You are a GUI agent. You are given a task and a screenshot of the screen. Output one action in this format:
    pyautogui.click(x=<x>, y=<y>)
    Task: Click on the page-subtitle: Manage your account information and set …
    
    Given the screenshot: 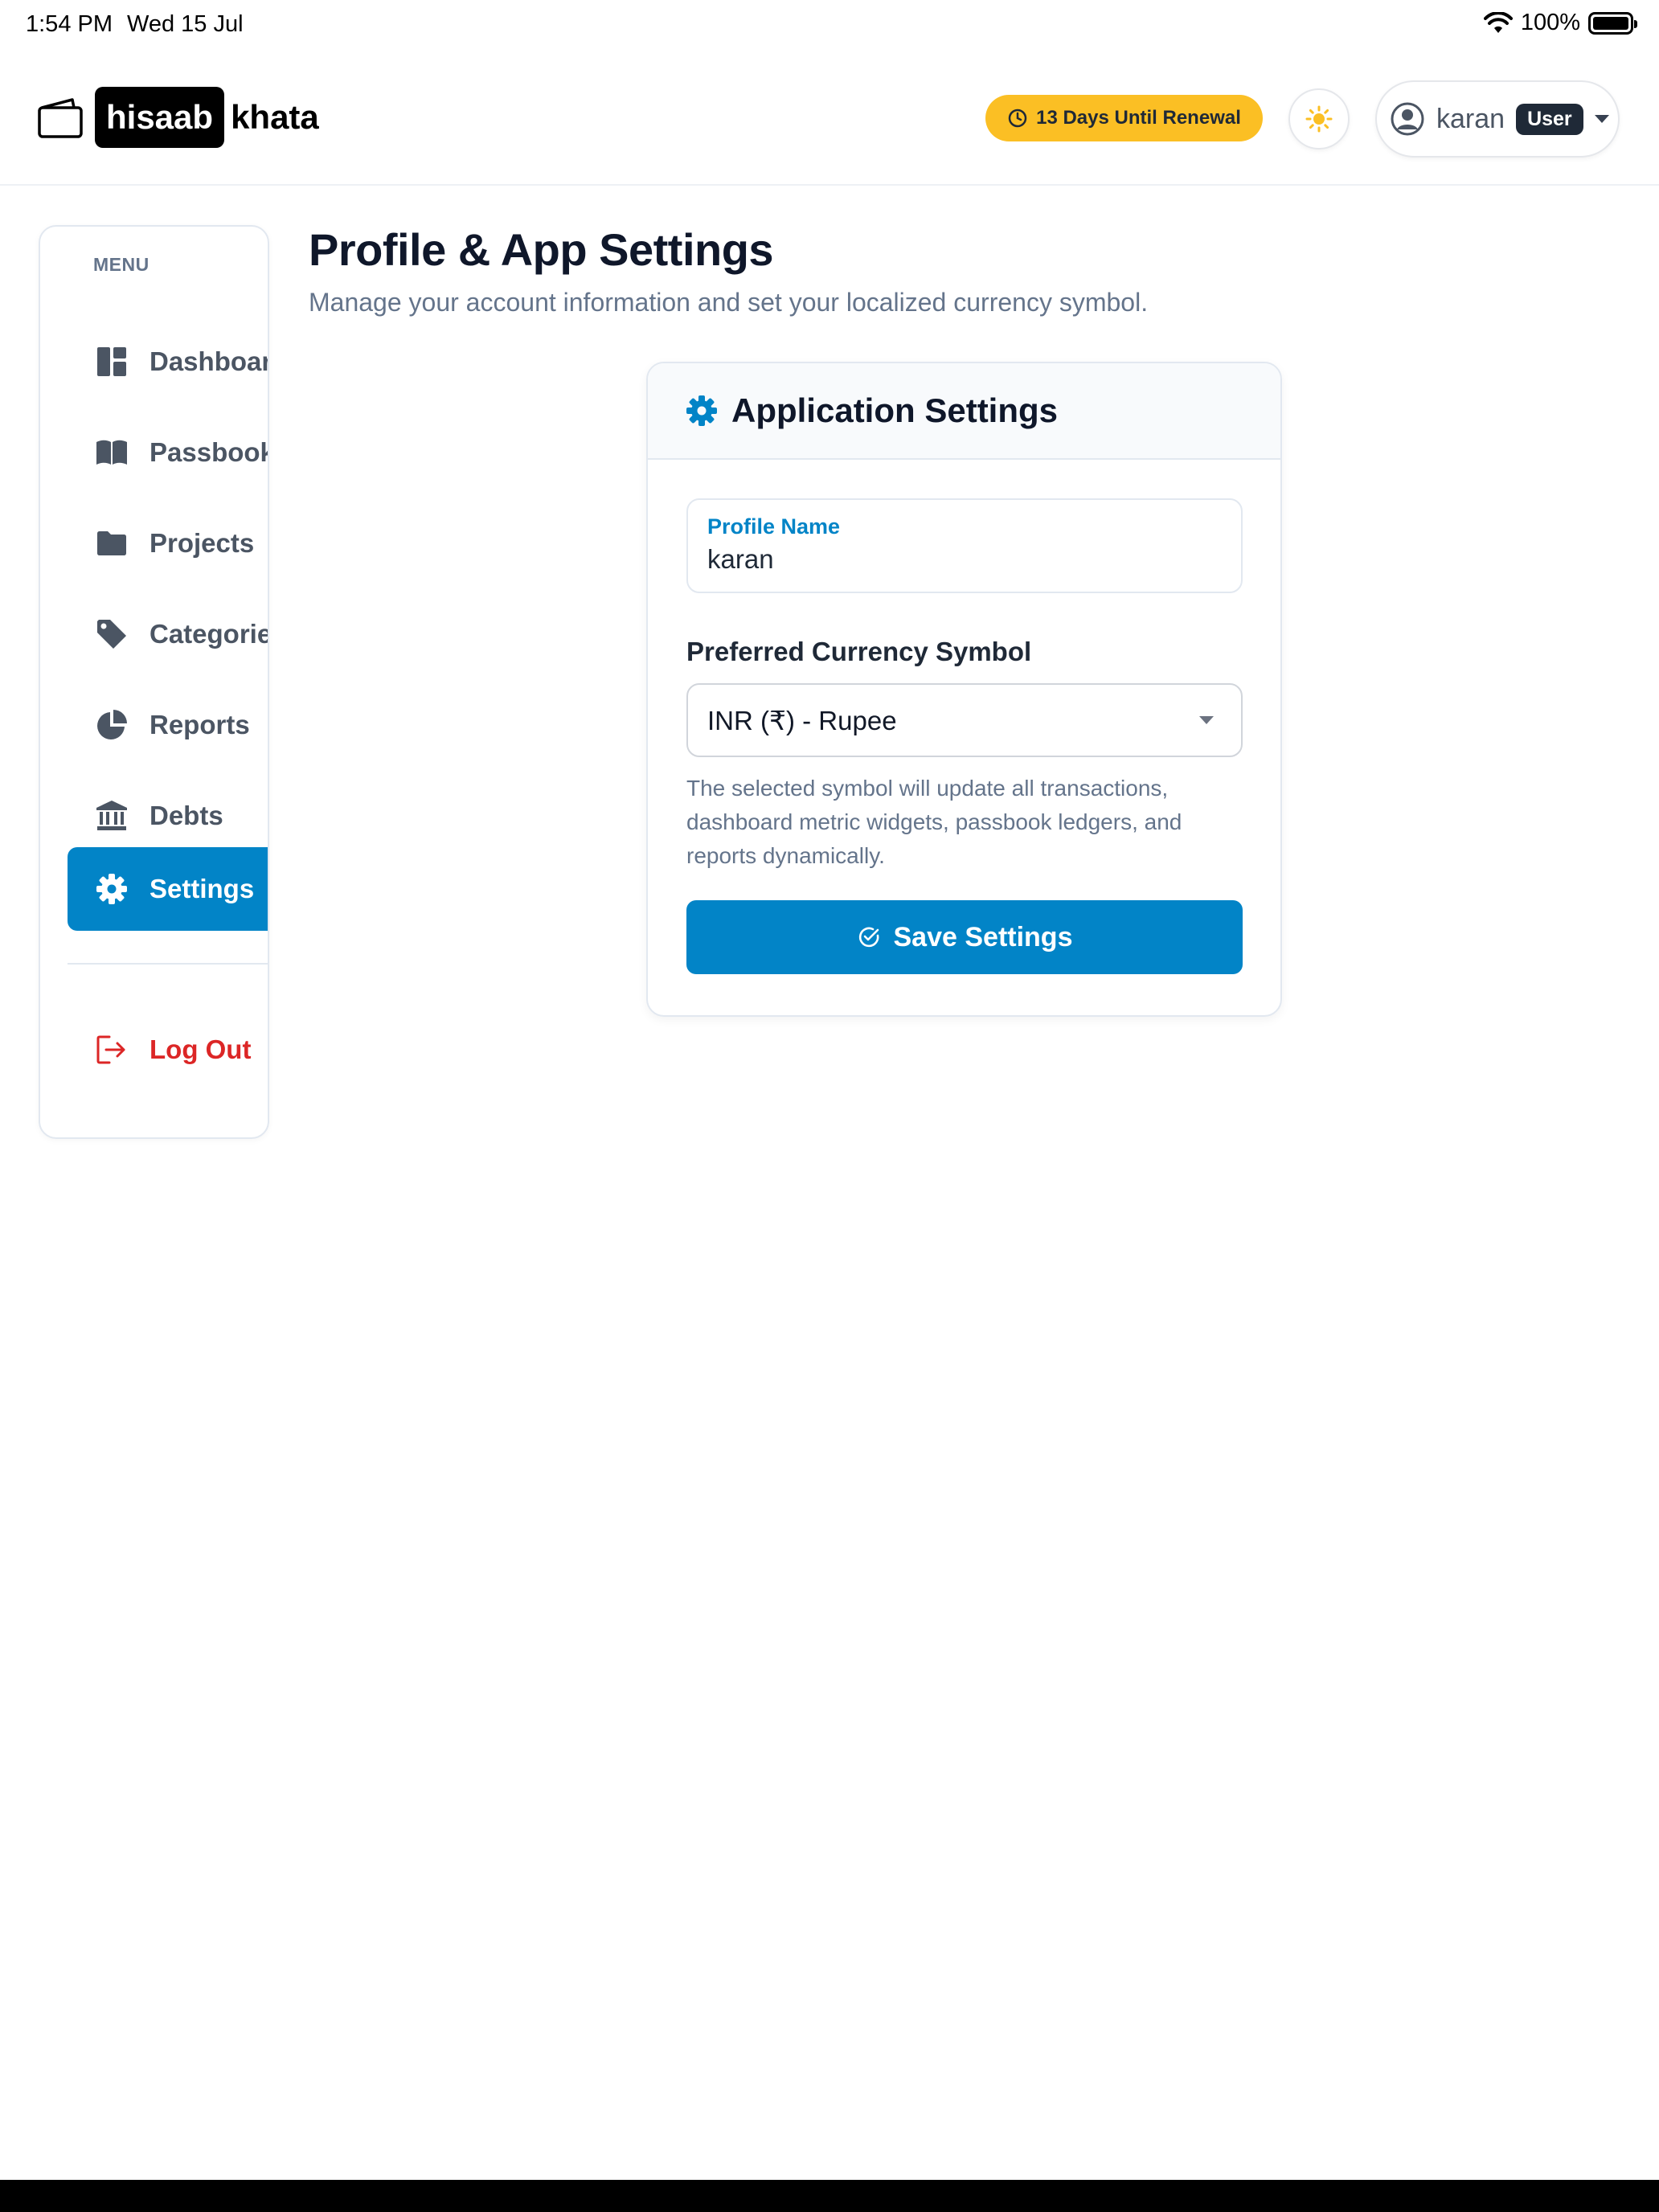 What is the action you would take?
    pyautogui.click(x=729, y=302)
    